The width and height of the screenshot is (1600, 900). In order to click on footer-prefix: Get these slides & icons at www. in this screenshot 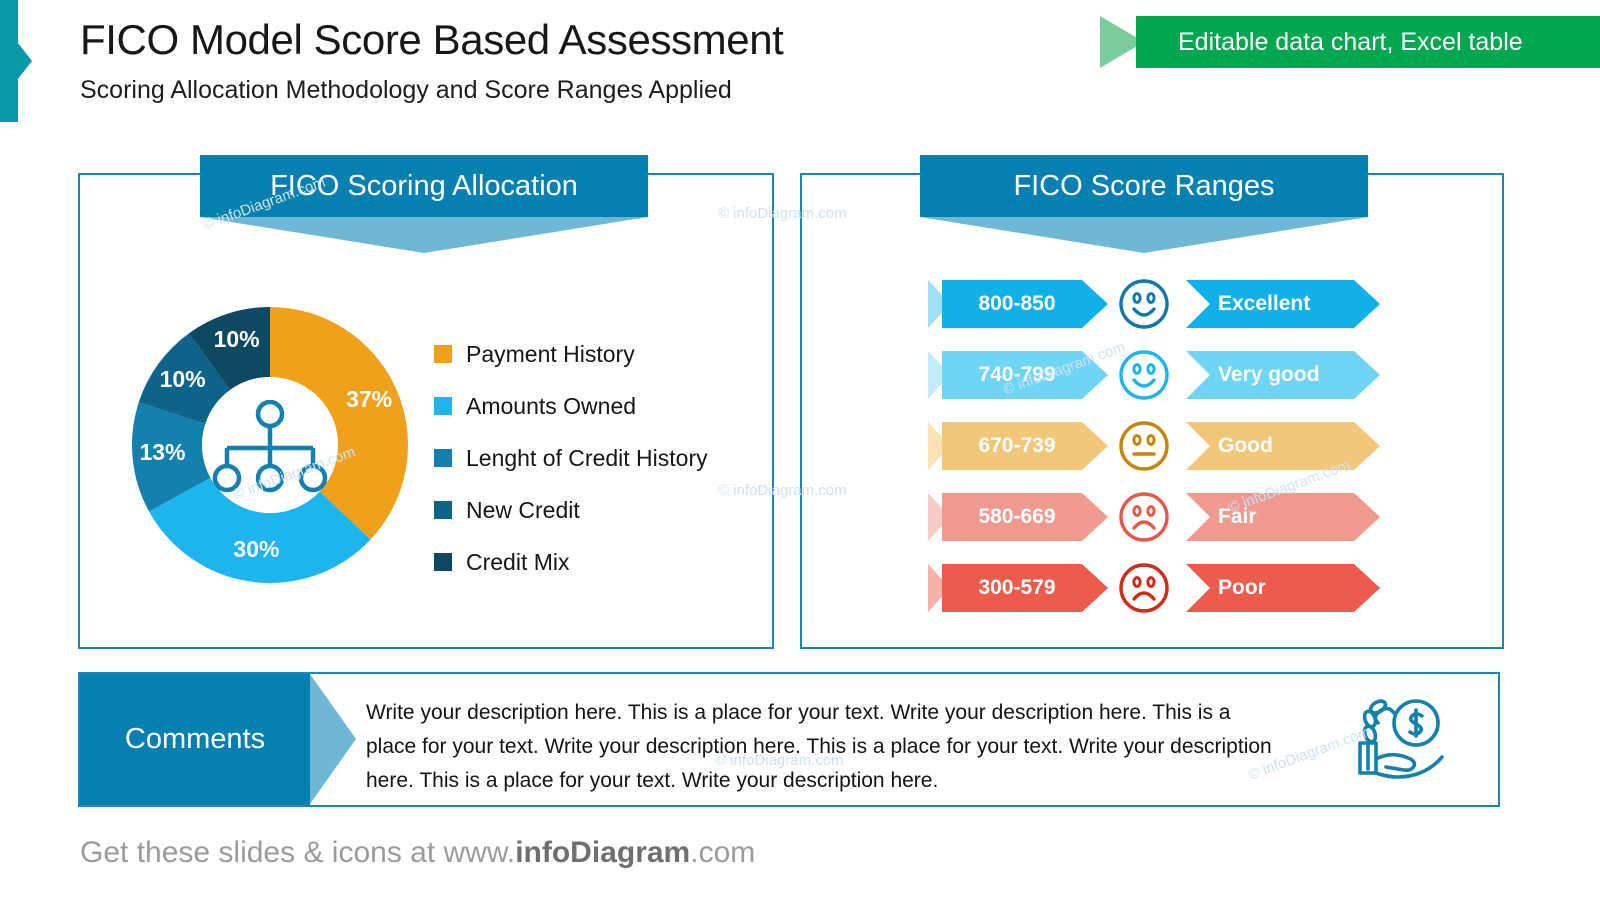, I will do `click(298, 852)`.